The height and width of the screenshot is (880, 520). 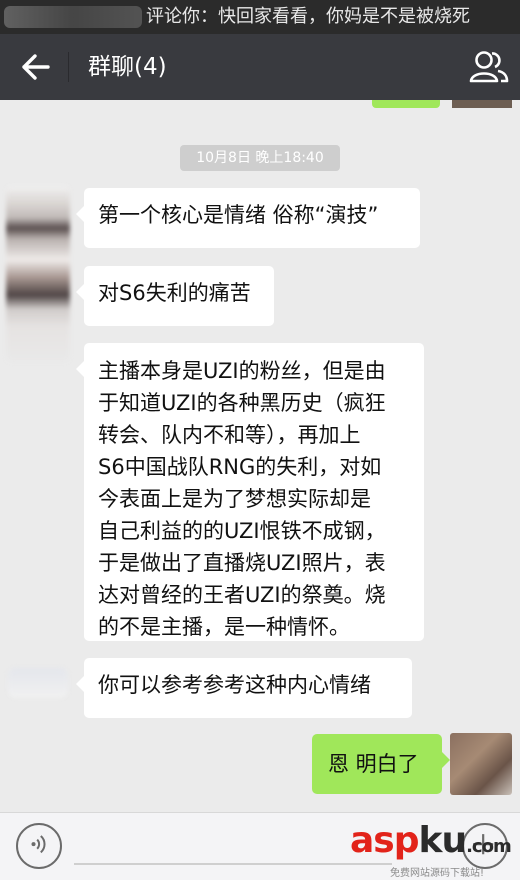 I want to click on message-line: 主播本身是UZI的粉丝，但是由, so click(x=242, y=371).